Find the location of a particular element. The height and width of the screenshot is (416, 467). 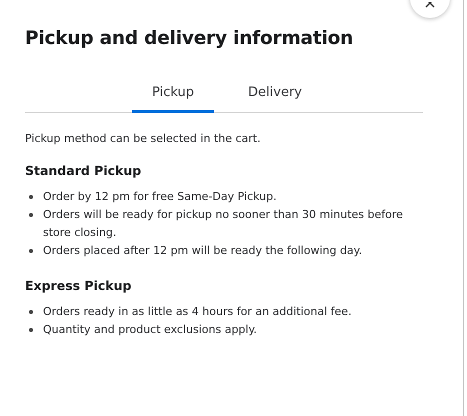

list-item: Orders will be ready for pickup no sooner than 30 minutes before store closing. is located at coordinates (223, 224).